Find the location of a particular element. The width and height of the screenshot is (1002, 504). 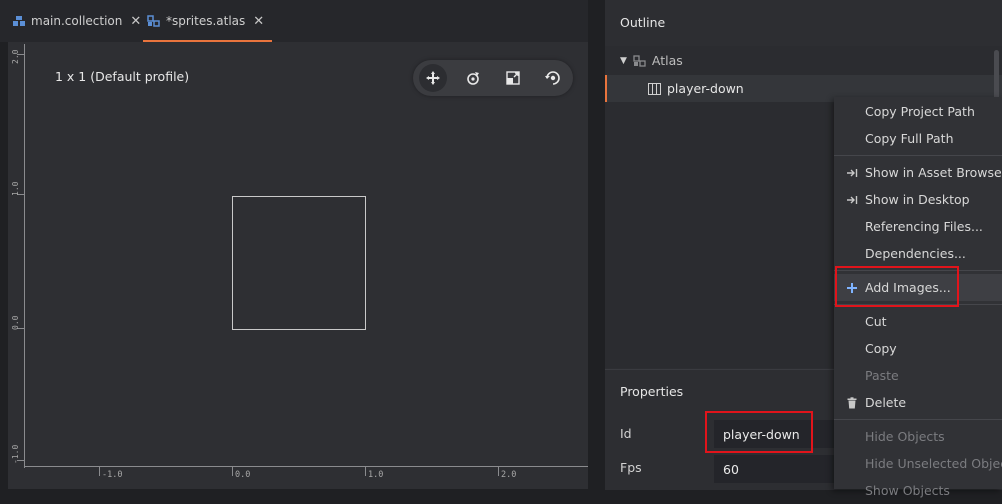

scene-toolbar is located at coordinates (493, 78).